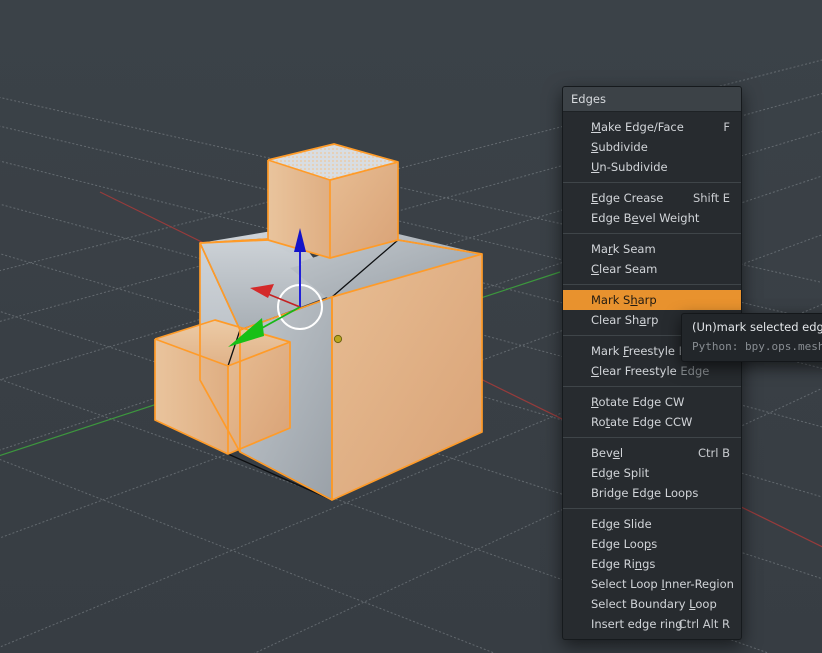  Describe the element at coordinates (619, 147) in the screenshot. I see `menu-item-label: Subdivide` at that location.